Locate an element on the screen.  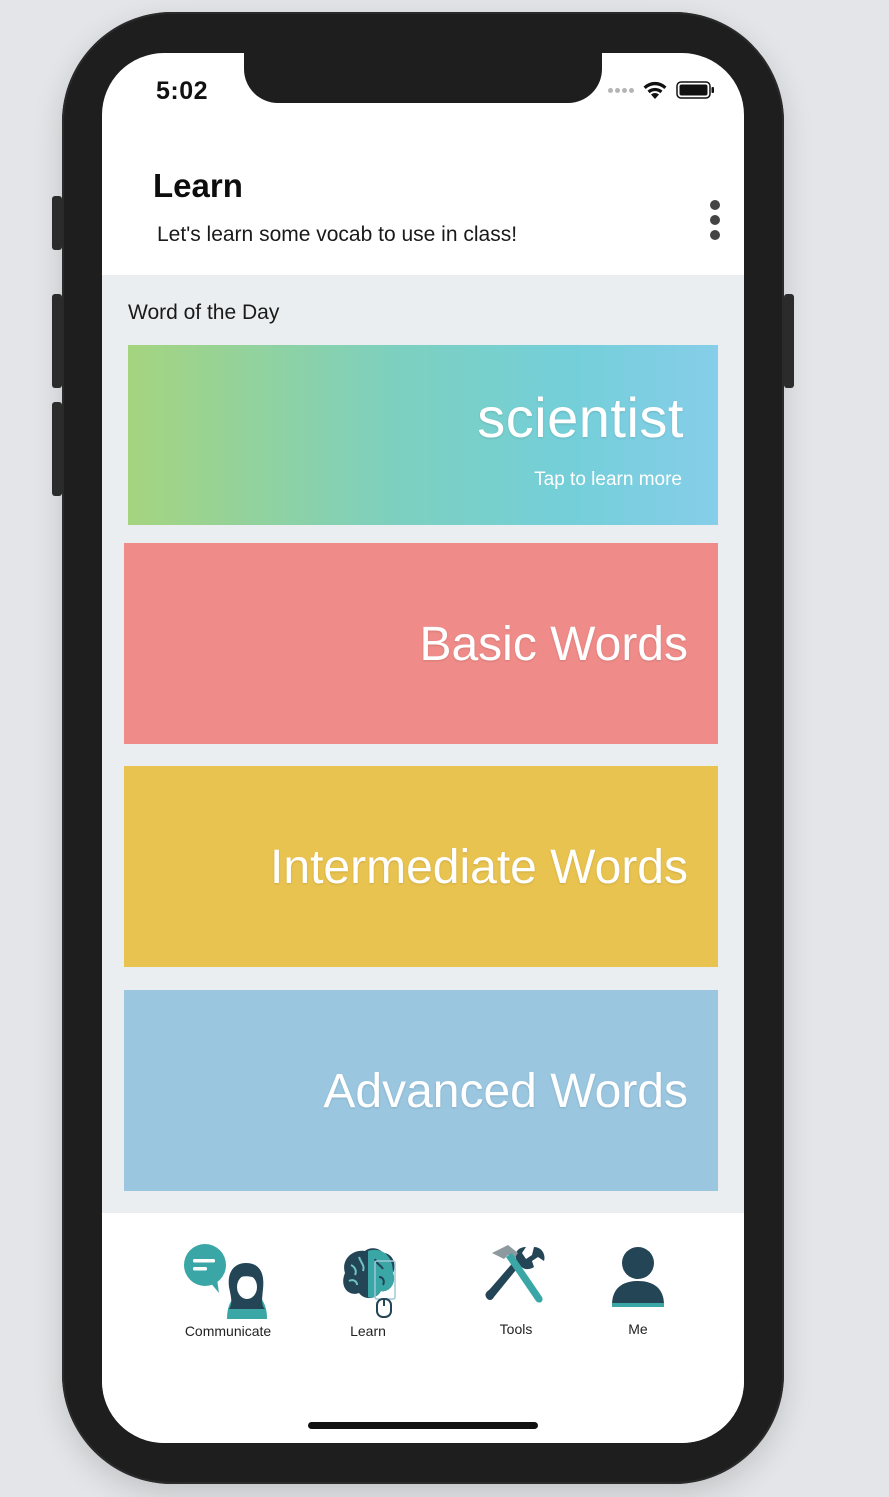
basic-words-card: Basic Words is located at coordinates (421, 643).